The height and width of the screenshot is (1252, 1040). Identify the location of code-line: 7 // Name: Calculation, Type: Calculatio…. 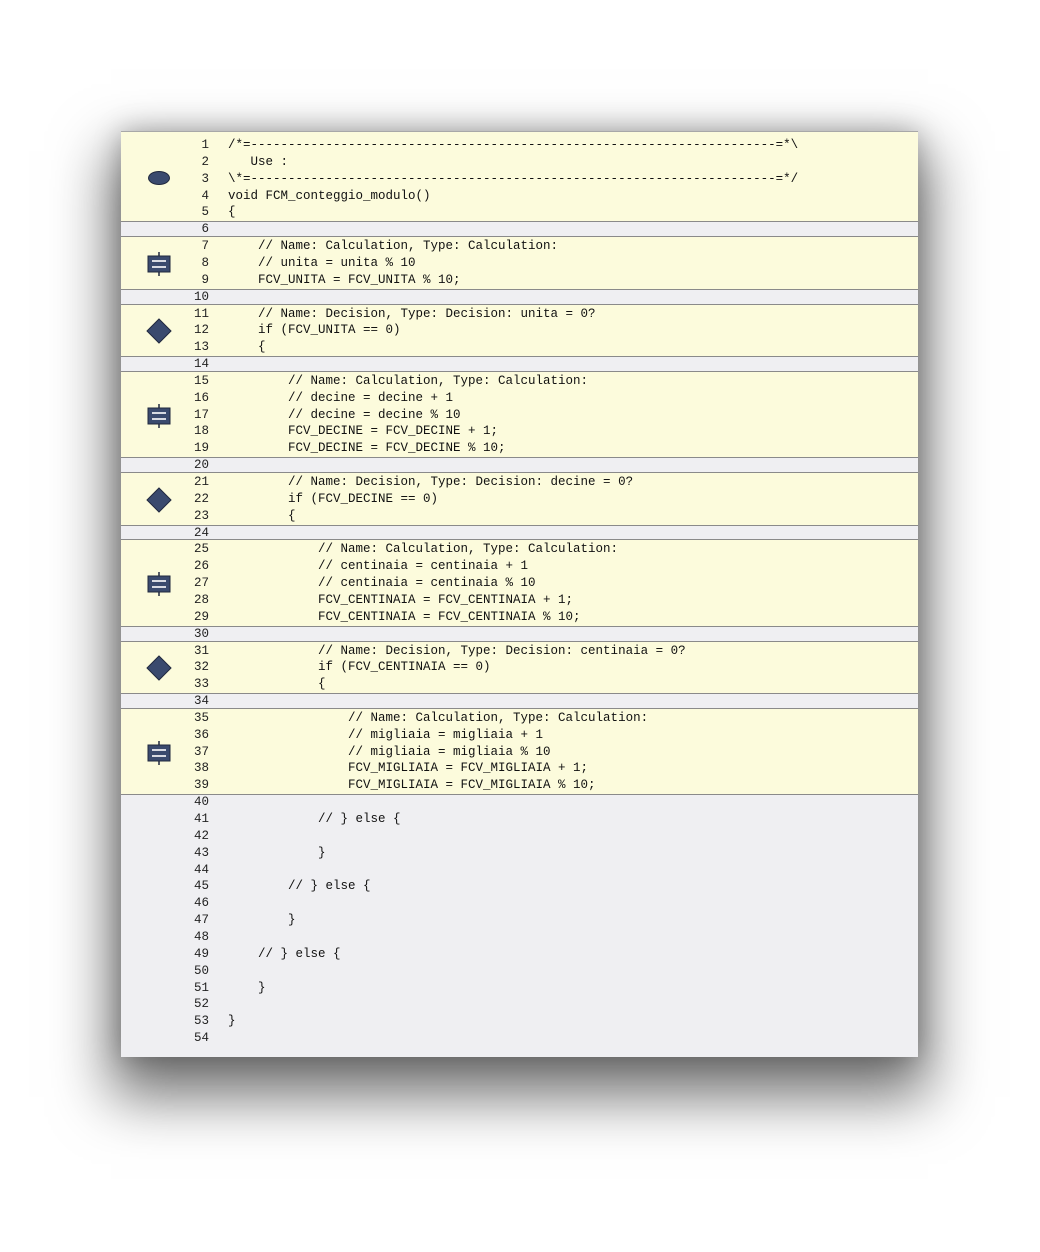
(519, 246).